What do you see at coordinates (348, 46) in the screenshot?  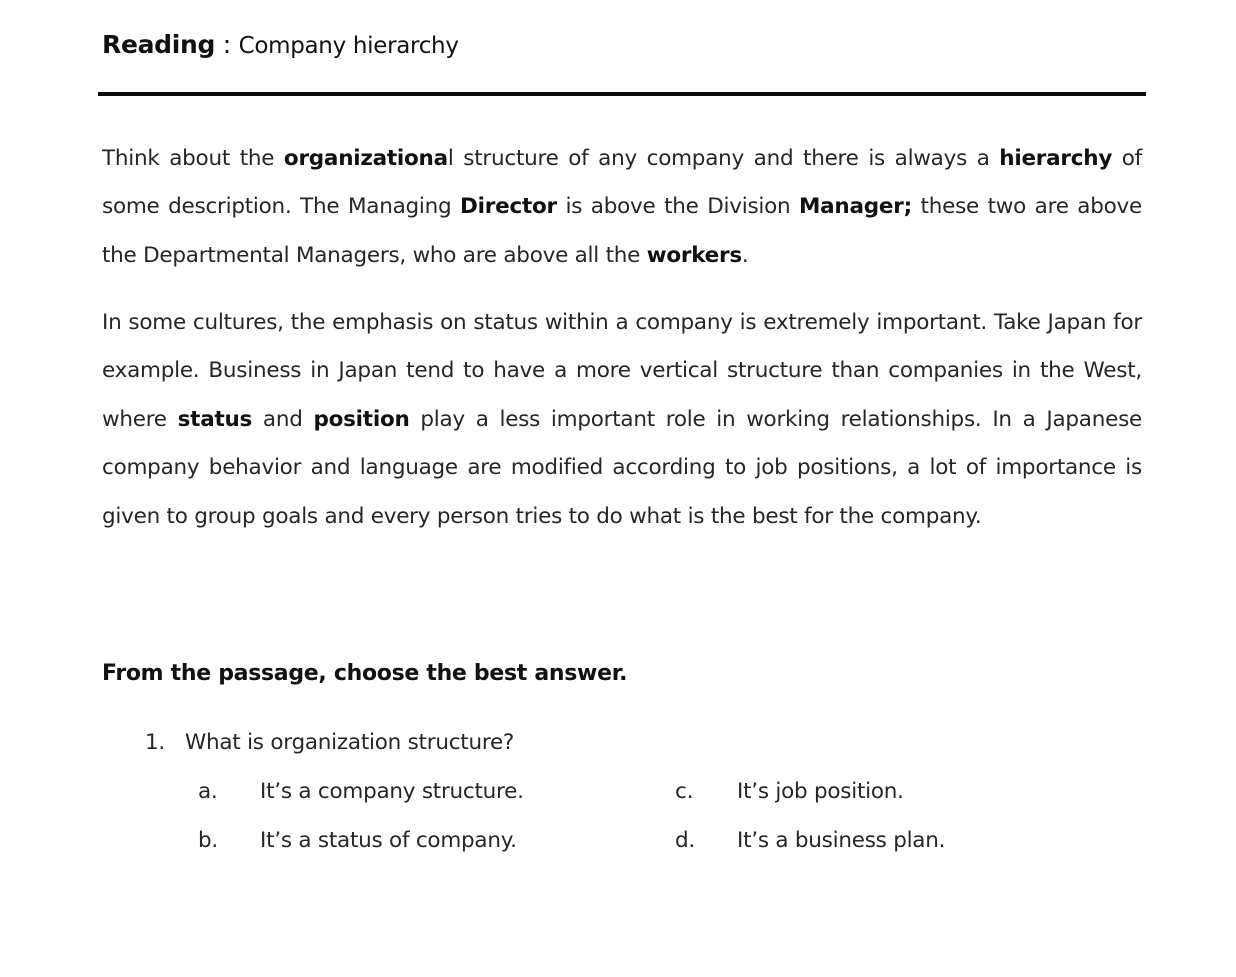 I see `title-topic: Company hierarchy` at bounding box center [348, 46].